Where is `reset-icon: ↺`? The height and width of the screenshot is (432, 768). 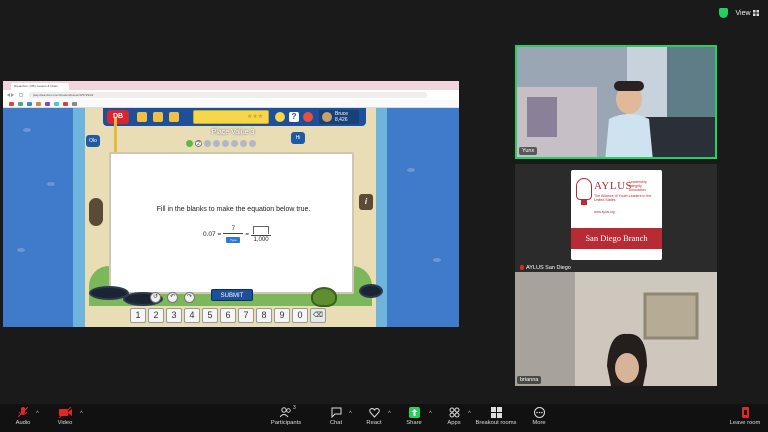
reset-icon: ↺ is located at coordinates (155, 297).